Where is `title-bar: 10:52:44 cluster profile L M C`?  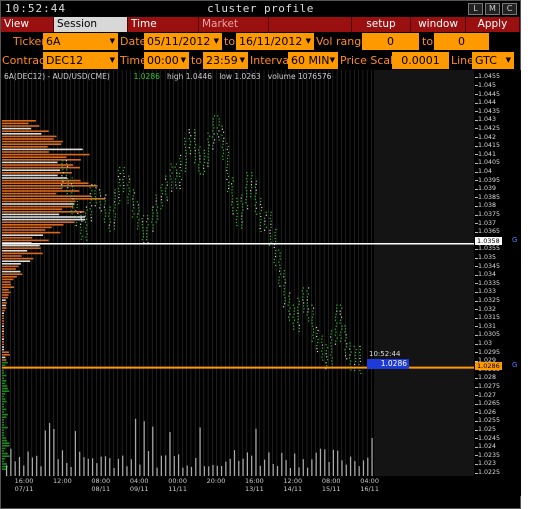 title-bar: 10:52:44 cluster profile L M C is located at coordinates (260, 9).